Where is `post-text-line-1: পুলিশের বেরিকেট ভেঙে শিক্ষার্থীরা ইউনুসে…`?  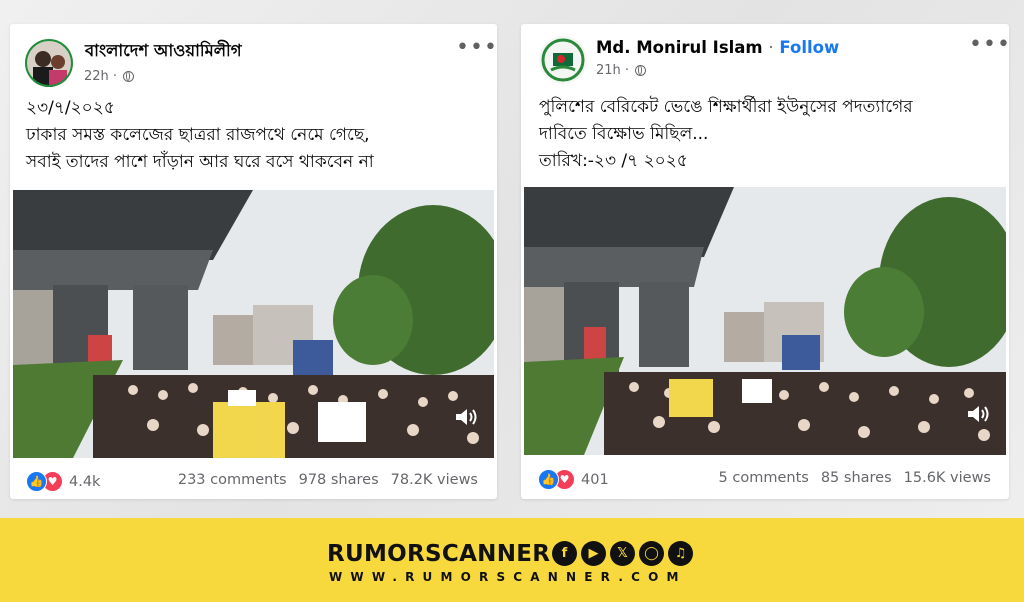 post-text-line-1: পুলিশের বেরিকেট ভেঙে শিক্ষার্থীরা ইউনুসে… is located at coordinates (726, 107).